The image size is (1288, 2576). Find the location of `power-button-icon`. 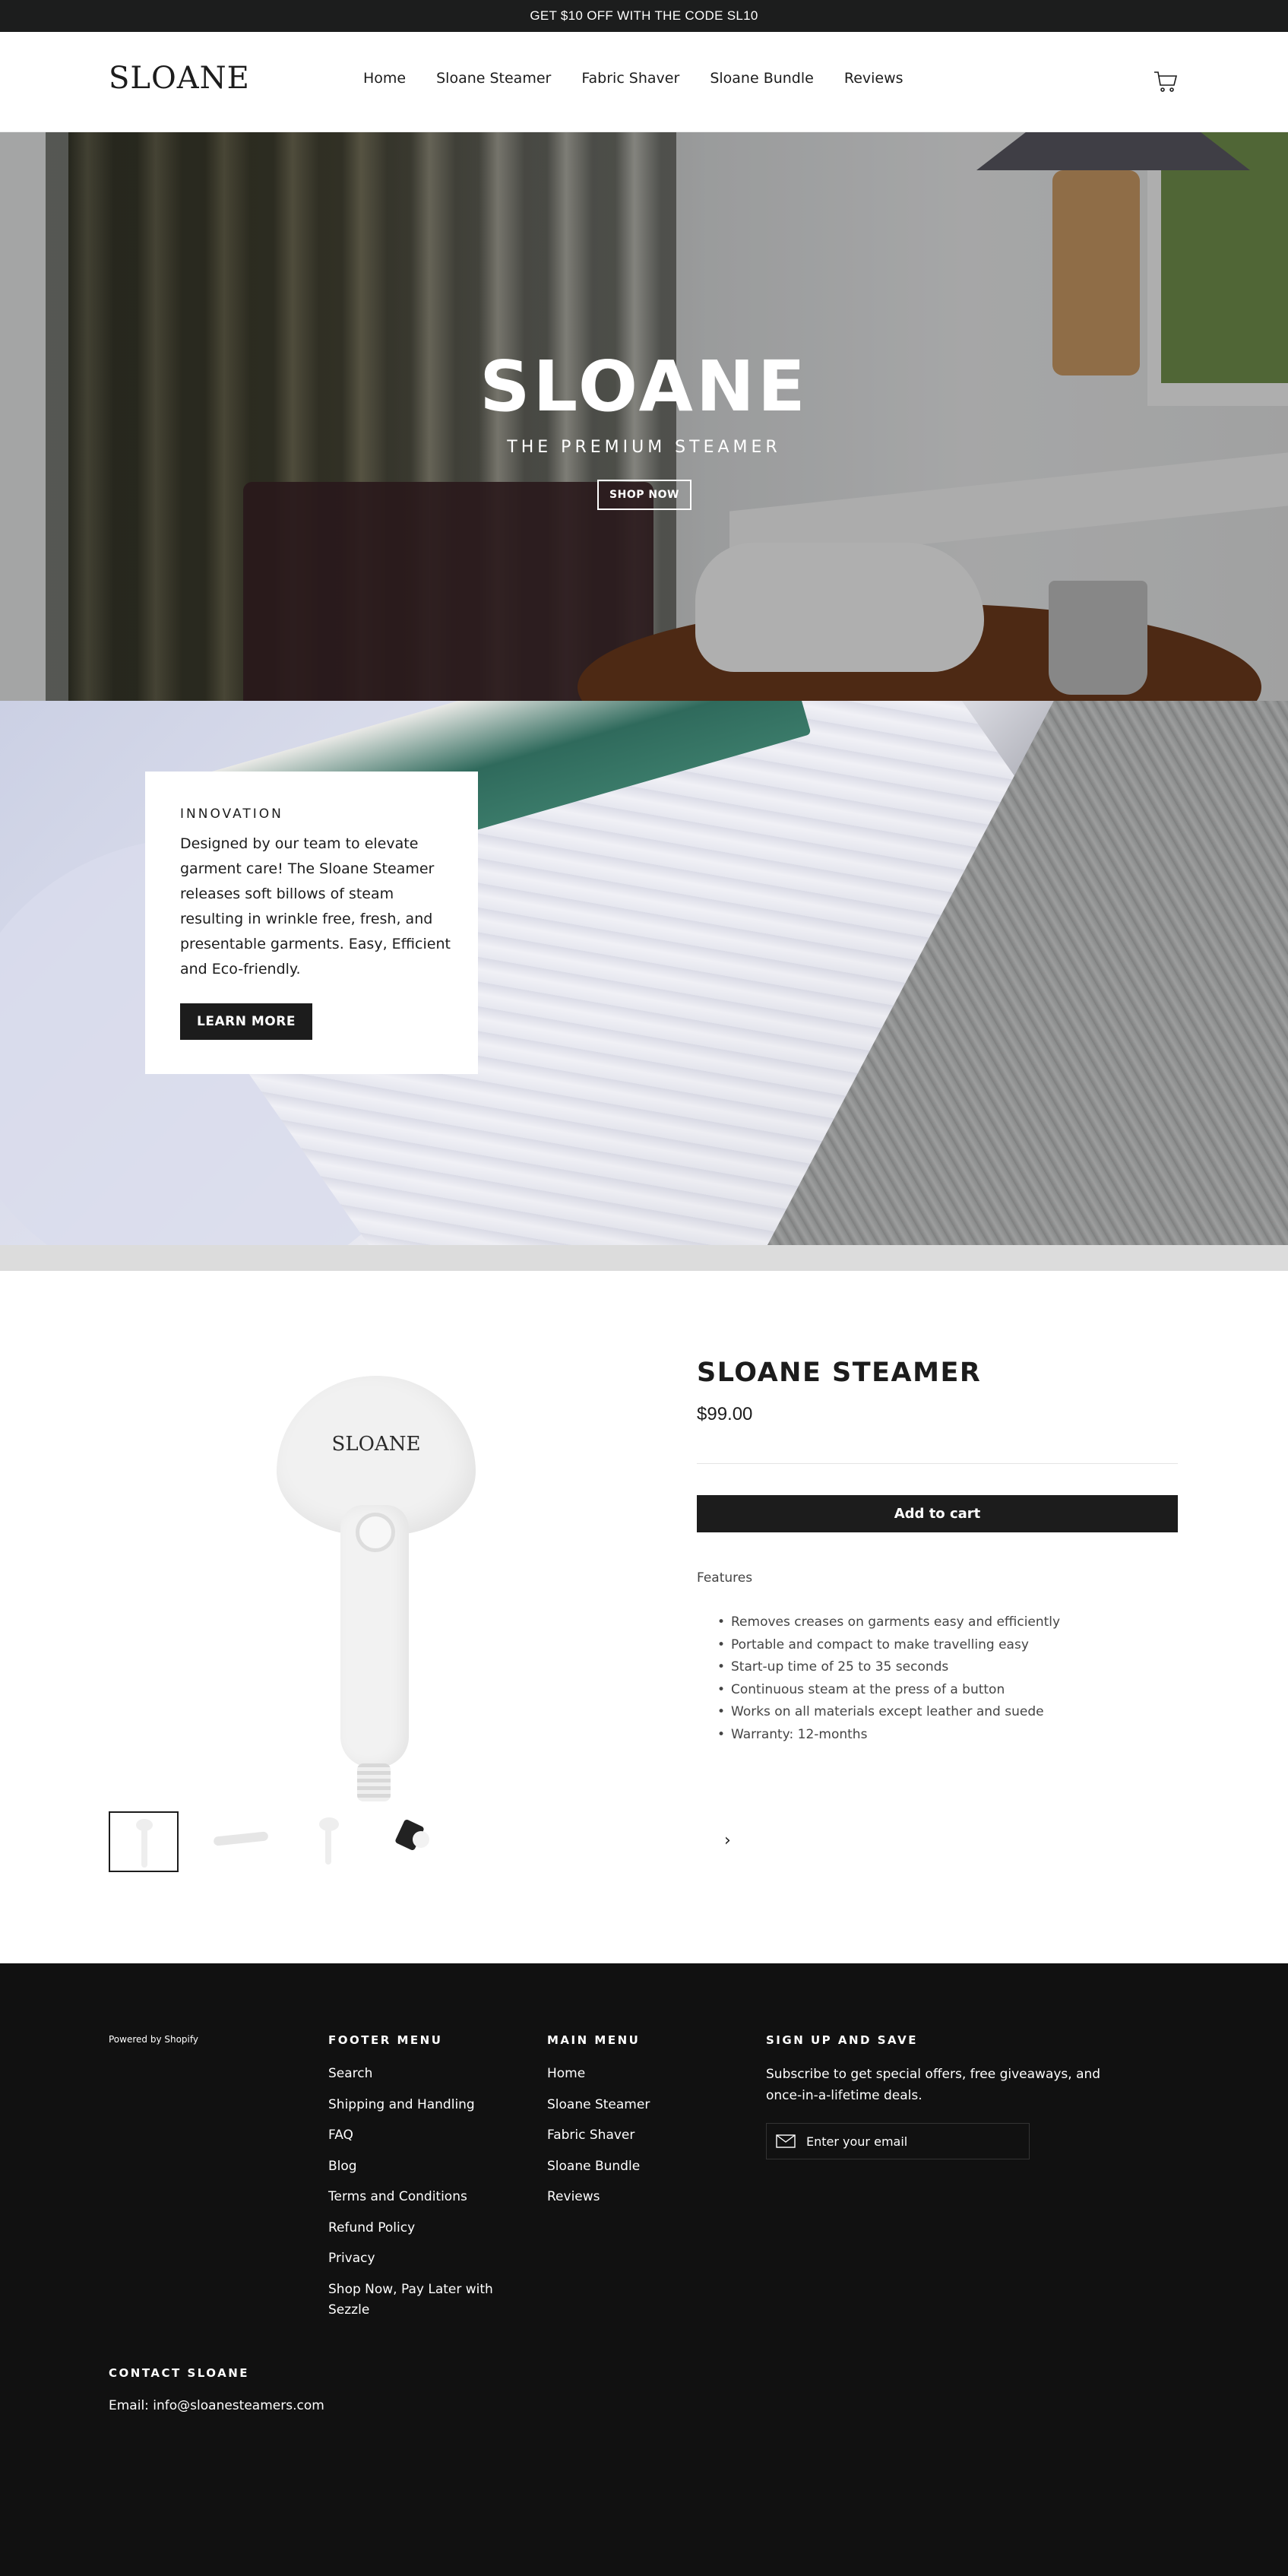

power-button-icon is located at coordinates (375, 1532).